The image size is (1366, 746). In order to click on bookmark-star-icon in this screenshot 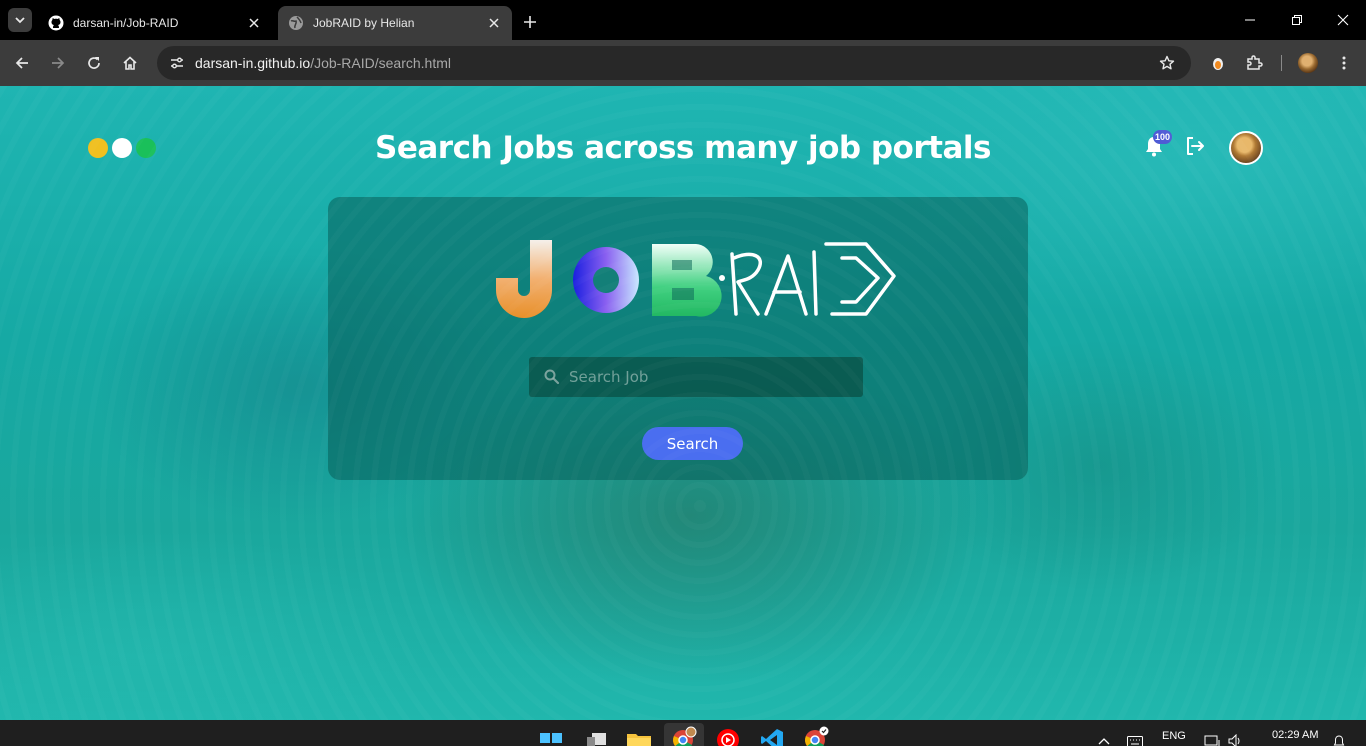, I will do `click(1167, 63)`.